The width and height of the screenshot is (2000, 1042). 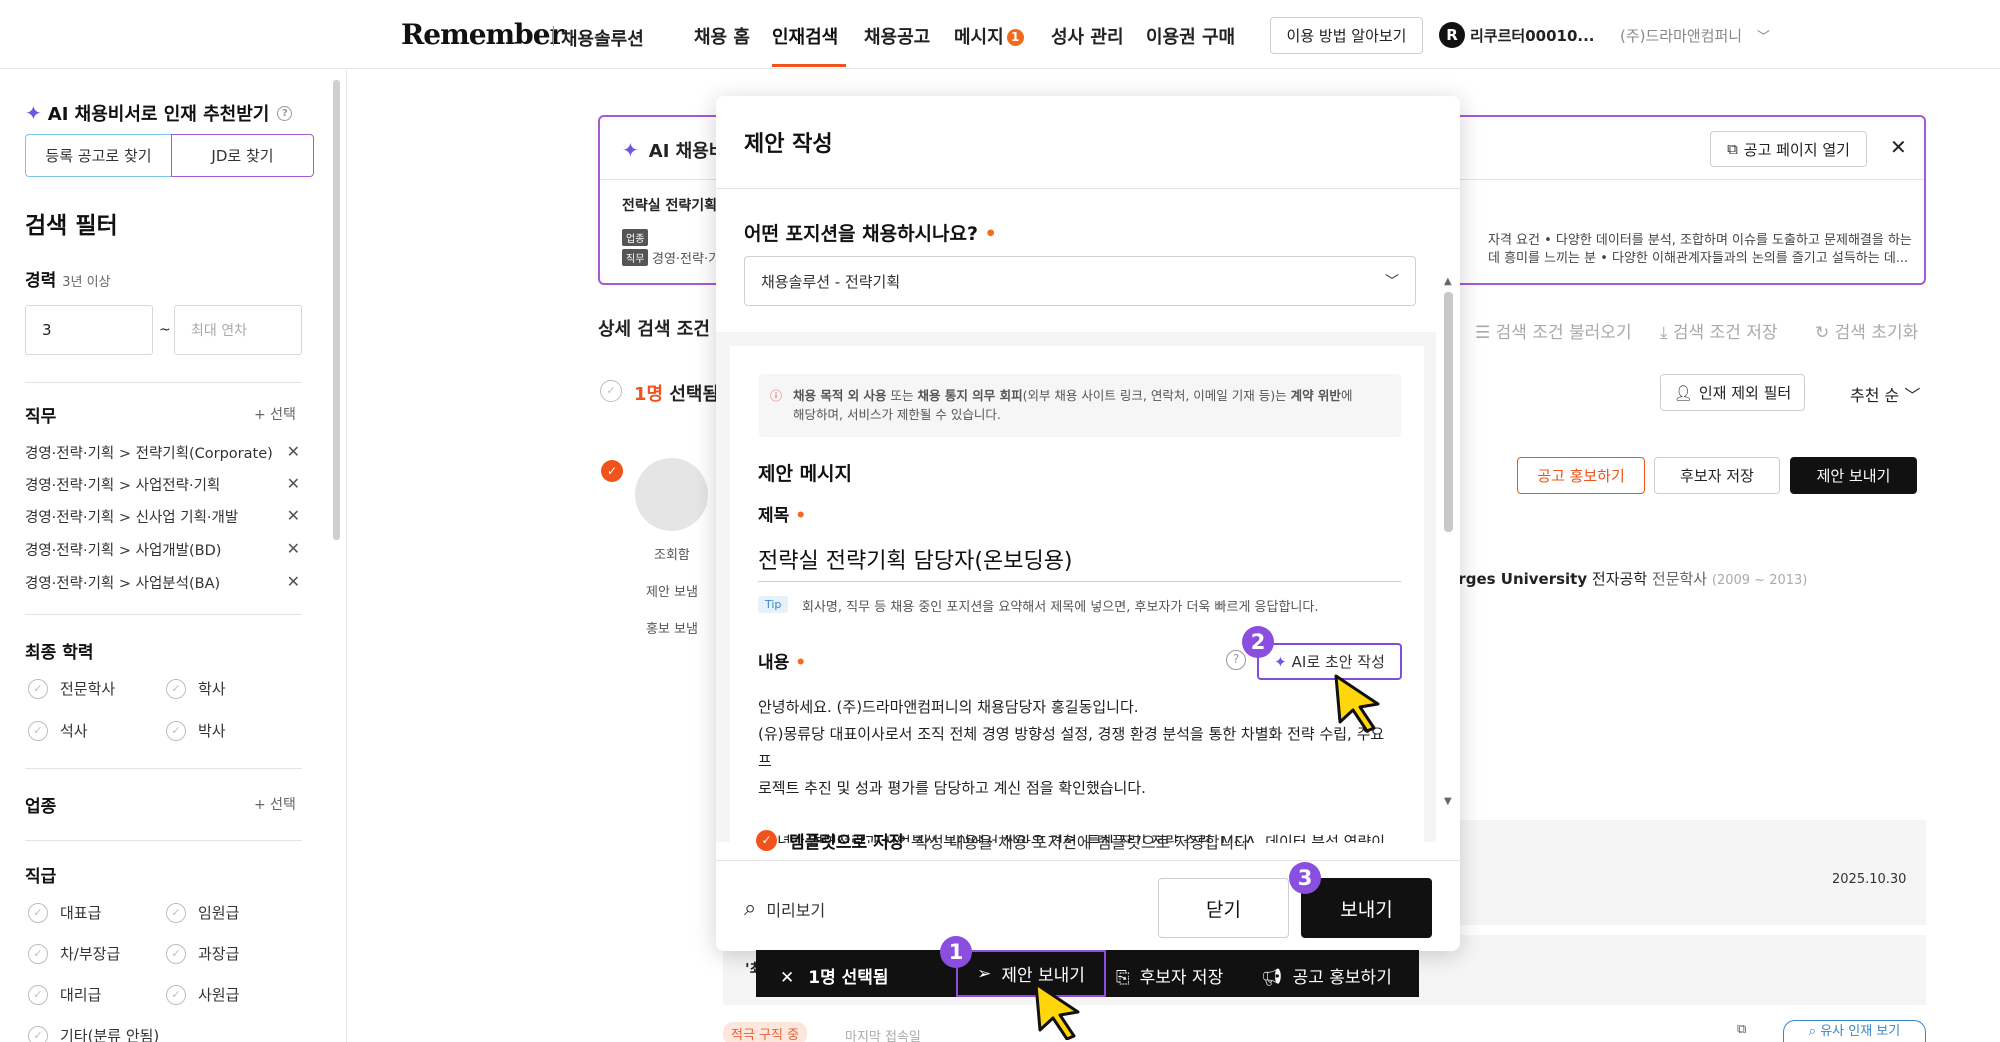 I want to click on edu-checkbox: ✓ 석사, so click(x=58, y=730).